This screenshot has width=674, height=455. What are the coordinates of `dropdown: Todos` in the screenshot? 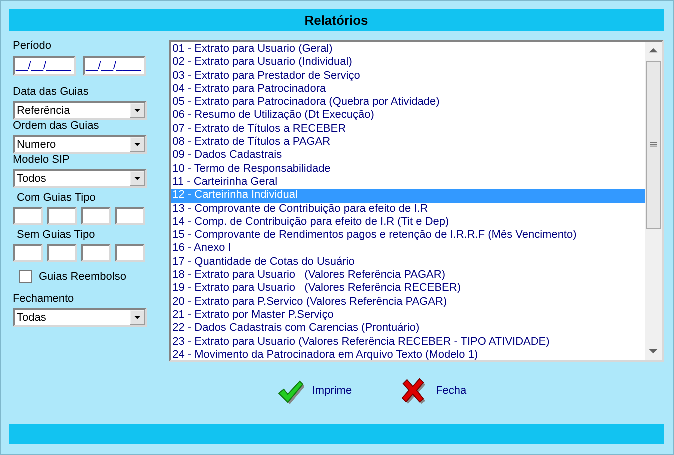 It's located at (80, 178).